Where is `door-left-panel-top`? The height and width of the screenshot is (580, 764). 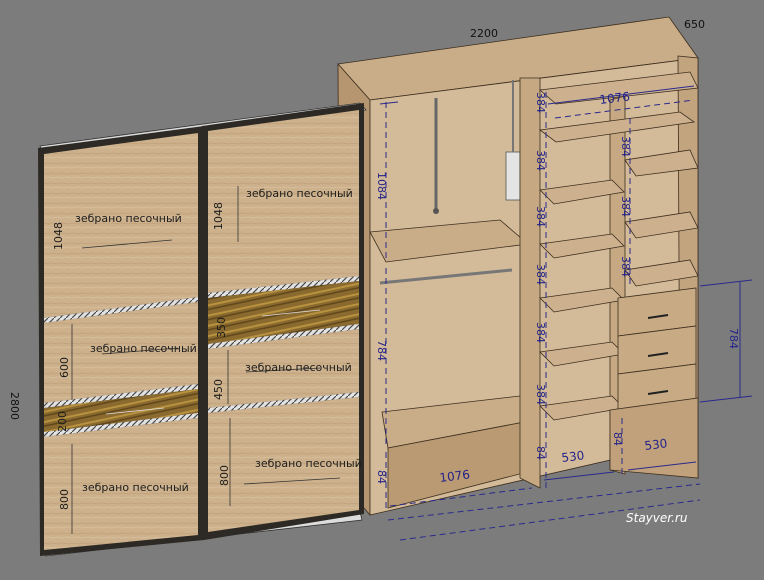
door-left-panel-top is located at coordinates (121, 225).